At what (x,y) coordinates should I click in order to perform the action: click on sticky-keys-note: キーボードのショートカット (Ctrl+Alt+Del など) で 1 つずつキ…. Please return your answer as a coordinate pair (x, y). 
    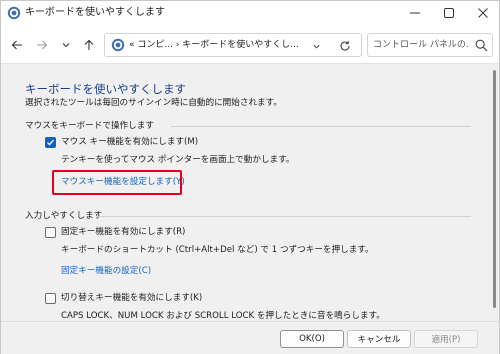
    Looking at the image, I should click on (217, 250).